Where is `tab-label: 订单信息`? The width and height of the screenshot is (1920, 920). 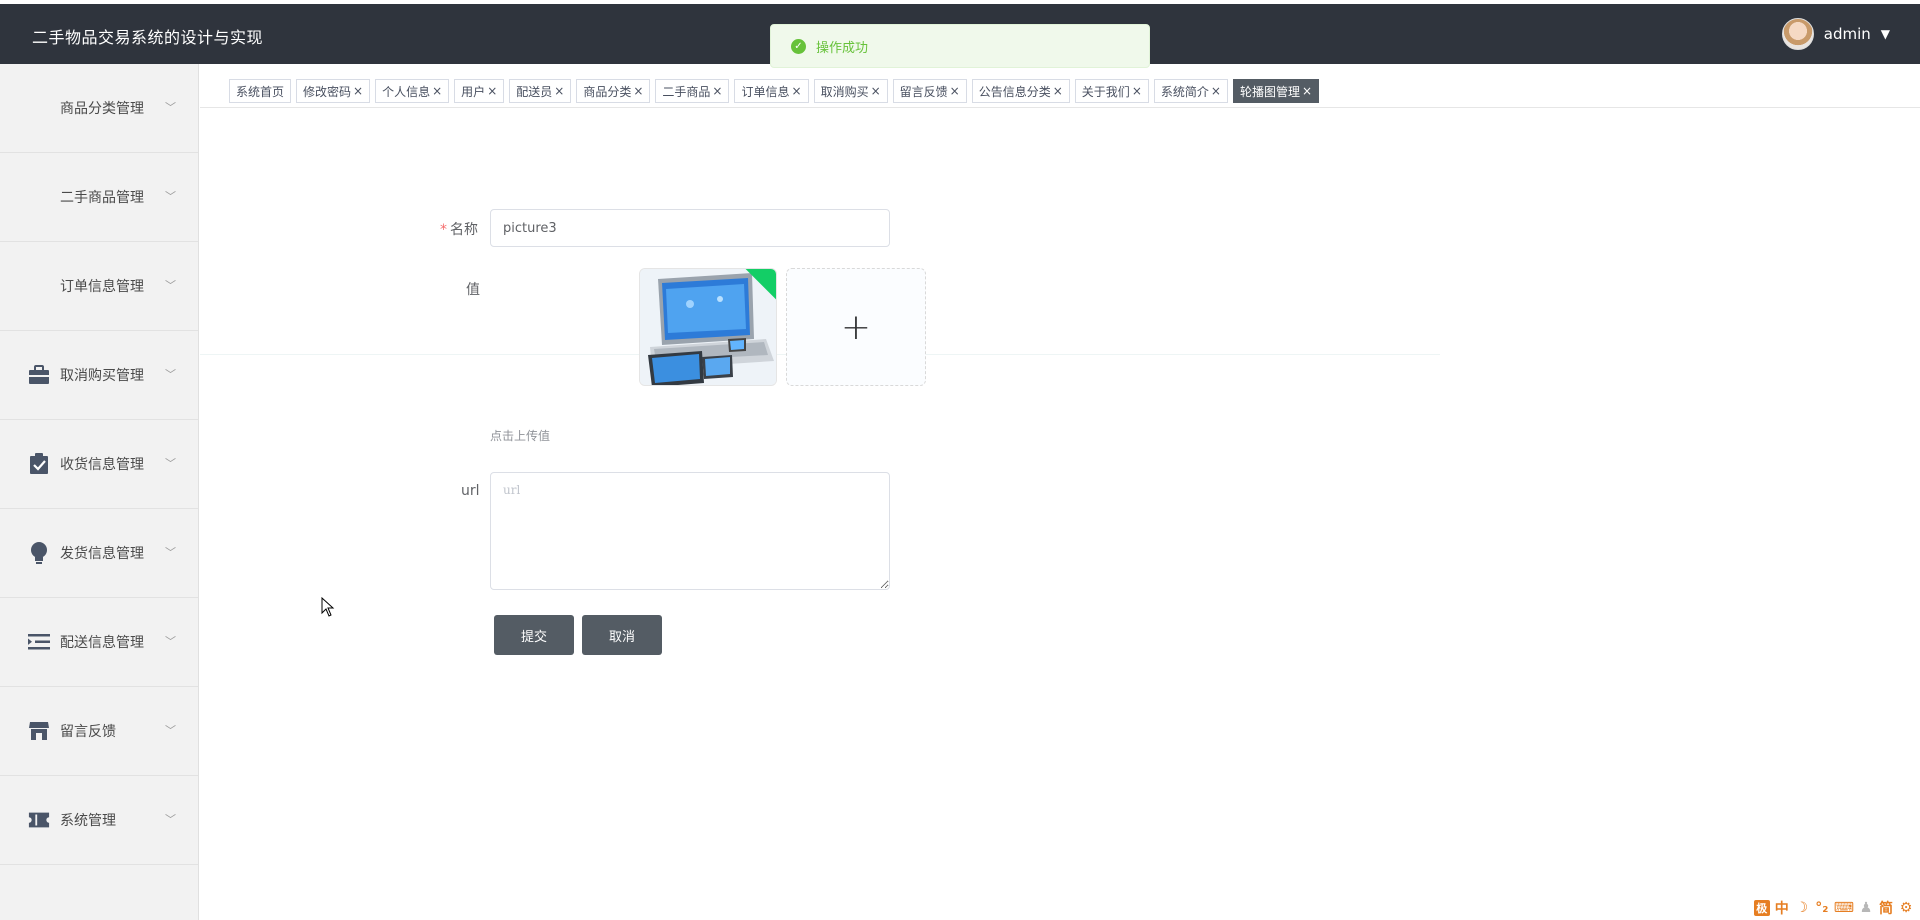
tab-label: 订单信息 is located at coordinates (765, 91).